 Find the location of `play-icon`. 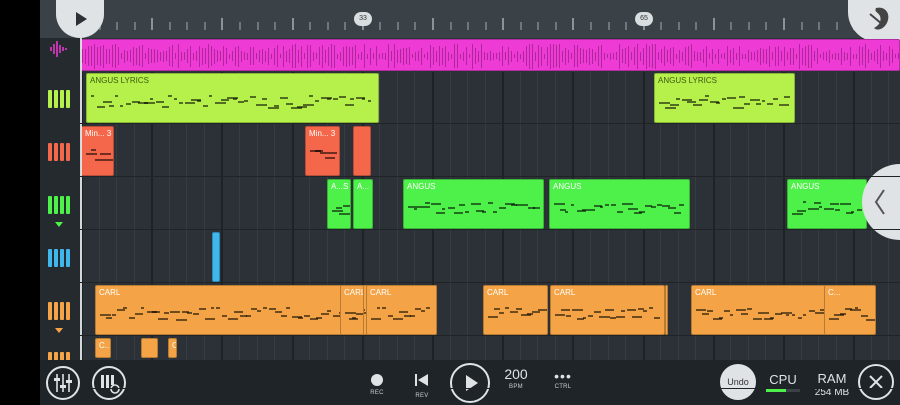

play-icon is located at coordinates (472, 383).